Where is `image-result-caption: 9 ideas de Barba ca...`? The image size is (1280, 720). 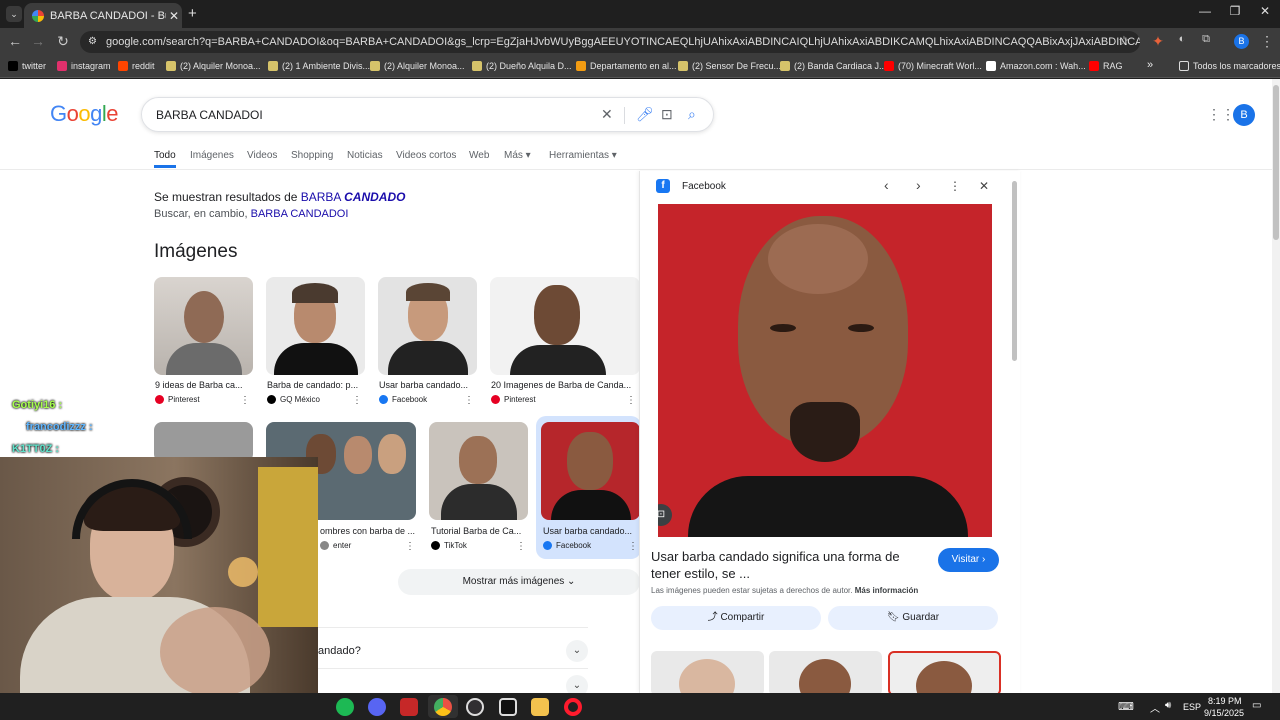 image-result-caption: 9 ideas de Barba ca... is located at coordinates (203, 385).